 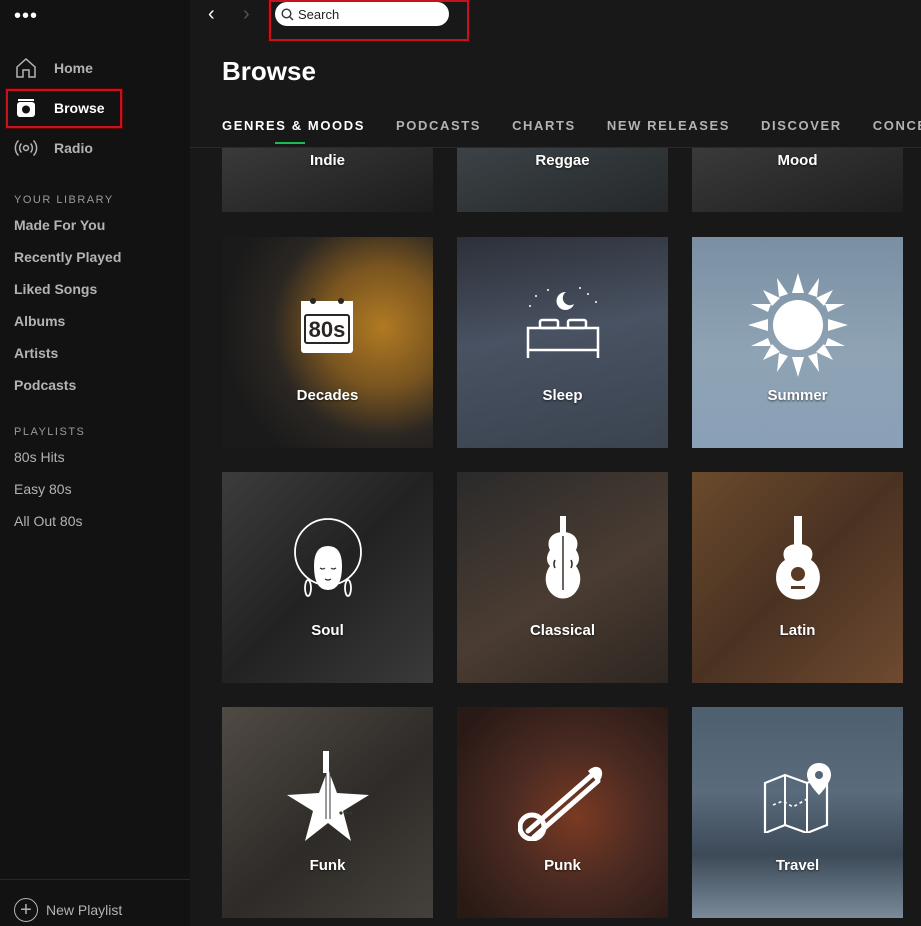 What do you see at coordinates (55, 289) in the screenshot?
I see `library-item-liked-songs: Liked Songs` at bounding box center [55, 289].